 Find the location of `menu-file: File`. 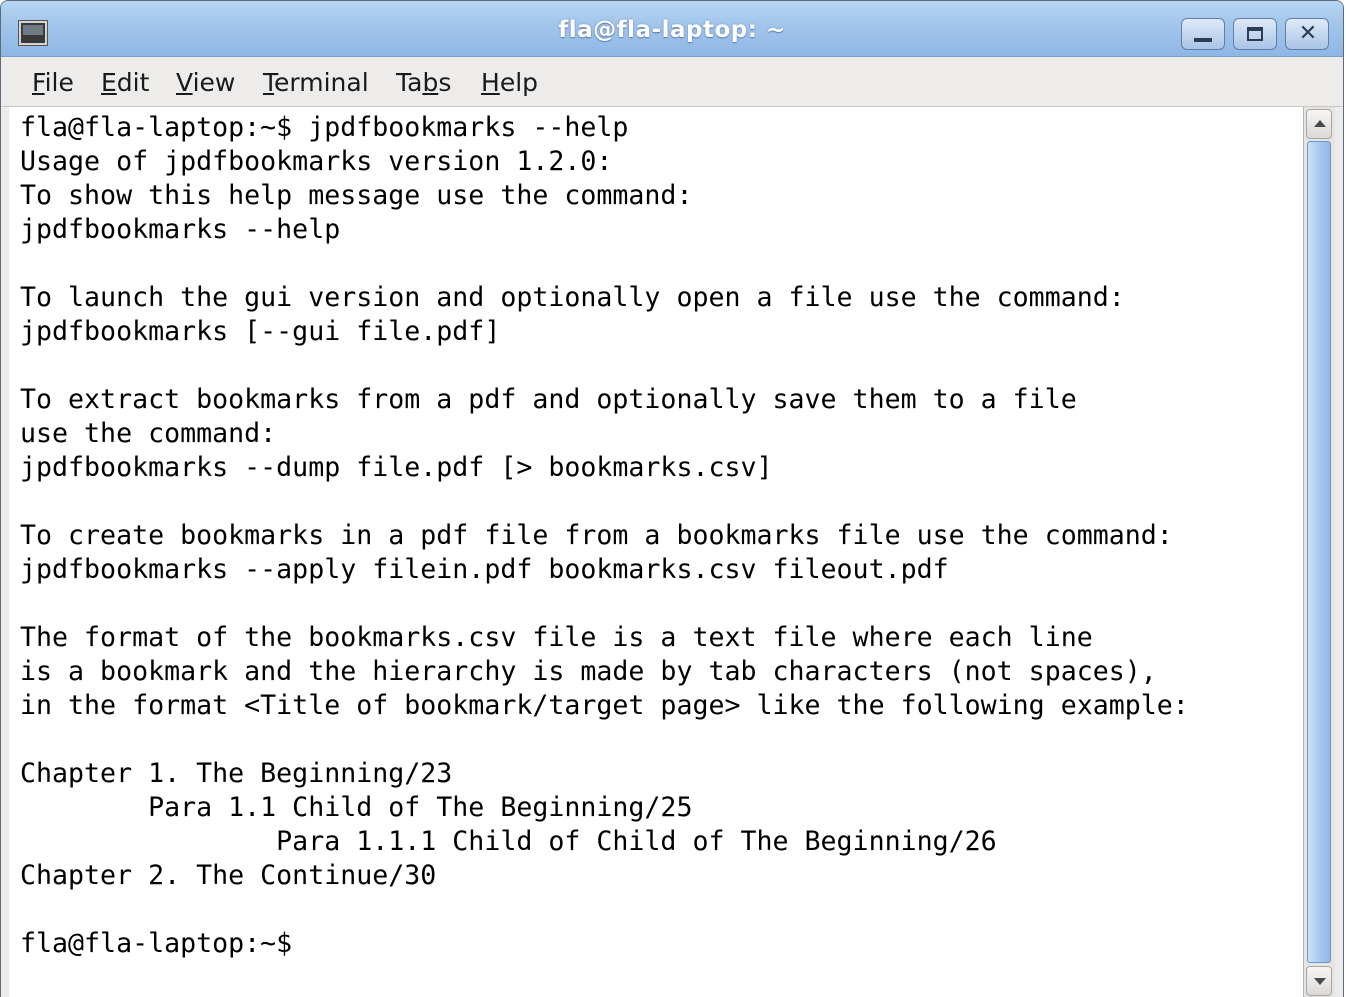

menu-file: File is located at coordinates (53, 82).